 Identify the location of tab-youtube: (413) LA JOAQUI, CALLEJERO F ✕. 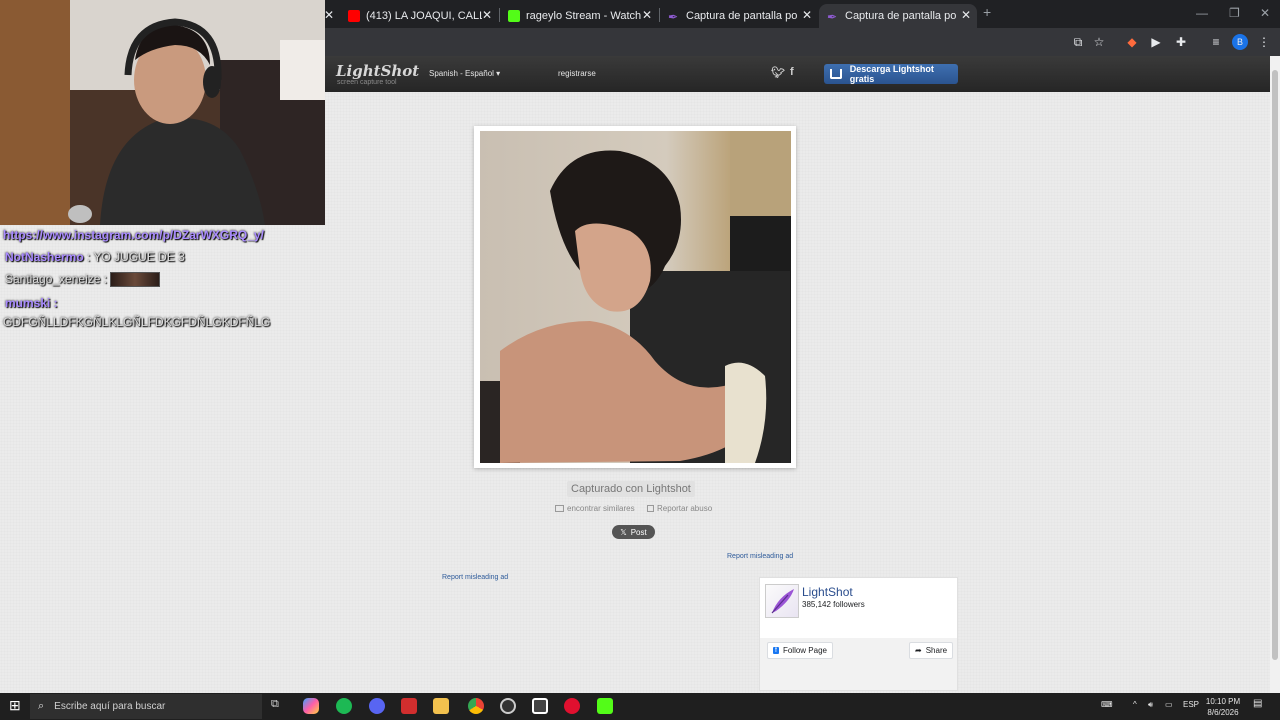
(419, 16).